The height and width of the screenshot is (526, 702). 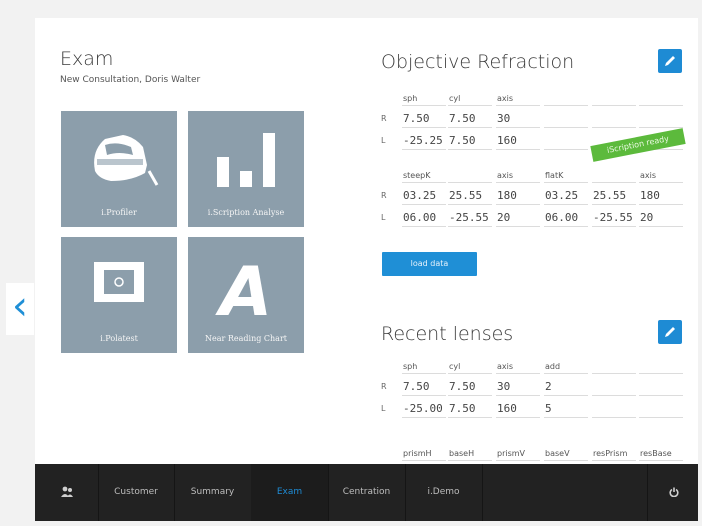 I want to click on column-header: resPrism, so click(x=614, y=452).